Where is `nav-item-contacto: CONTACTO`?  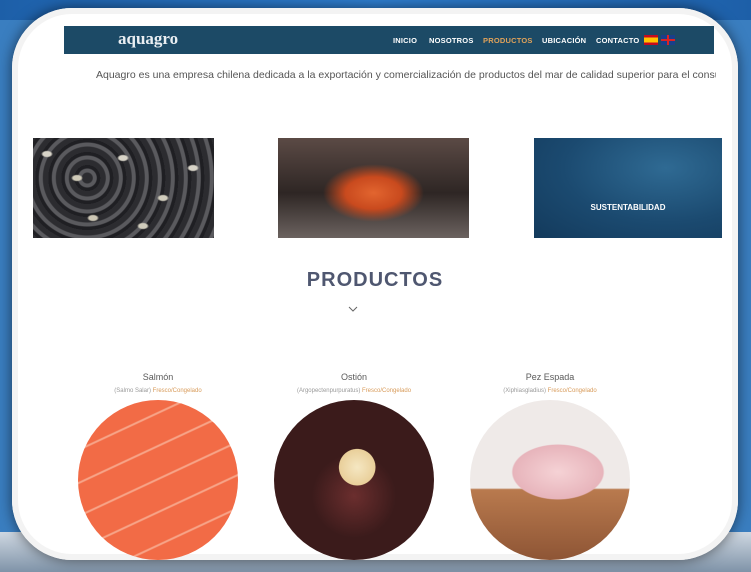
nav-item-contacto: CONTACTO is located at coordinates (617, 40).